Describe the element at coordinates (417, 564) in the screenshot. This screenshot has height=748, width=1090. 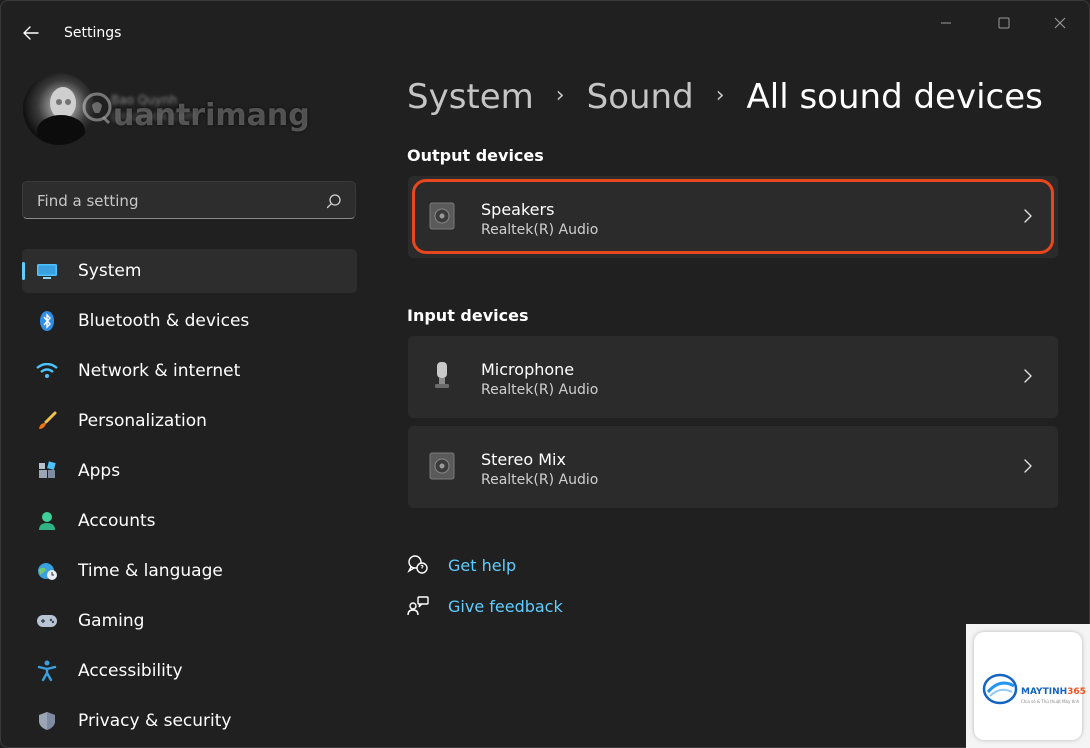
I see `help-chat-icon` at that location.